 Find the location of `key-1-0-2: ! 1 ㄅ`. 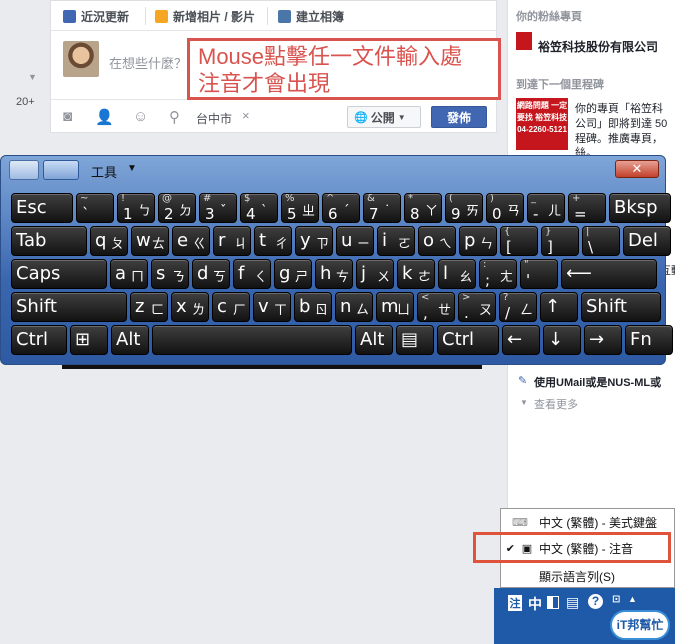

key-1-0-2: ! 1 ㄅ is located at coordinates (136, 208).